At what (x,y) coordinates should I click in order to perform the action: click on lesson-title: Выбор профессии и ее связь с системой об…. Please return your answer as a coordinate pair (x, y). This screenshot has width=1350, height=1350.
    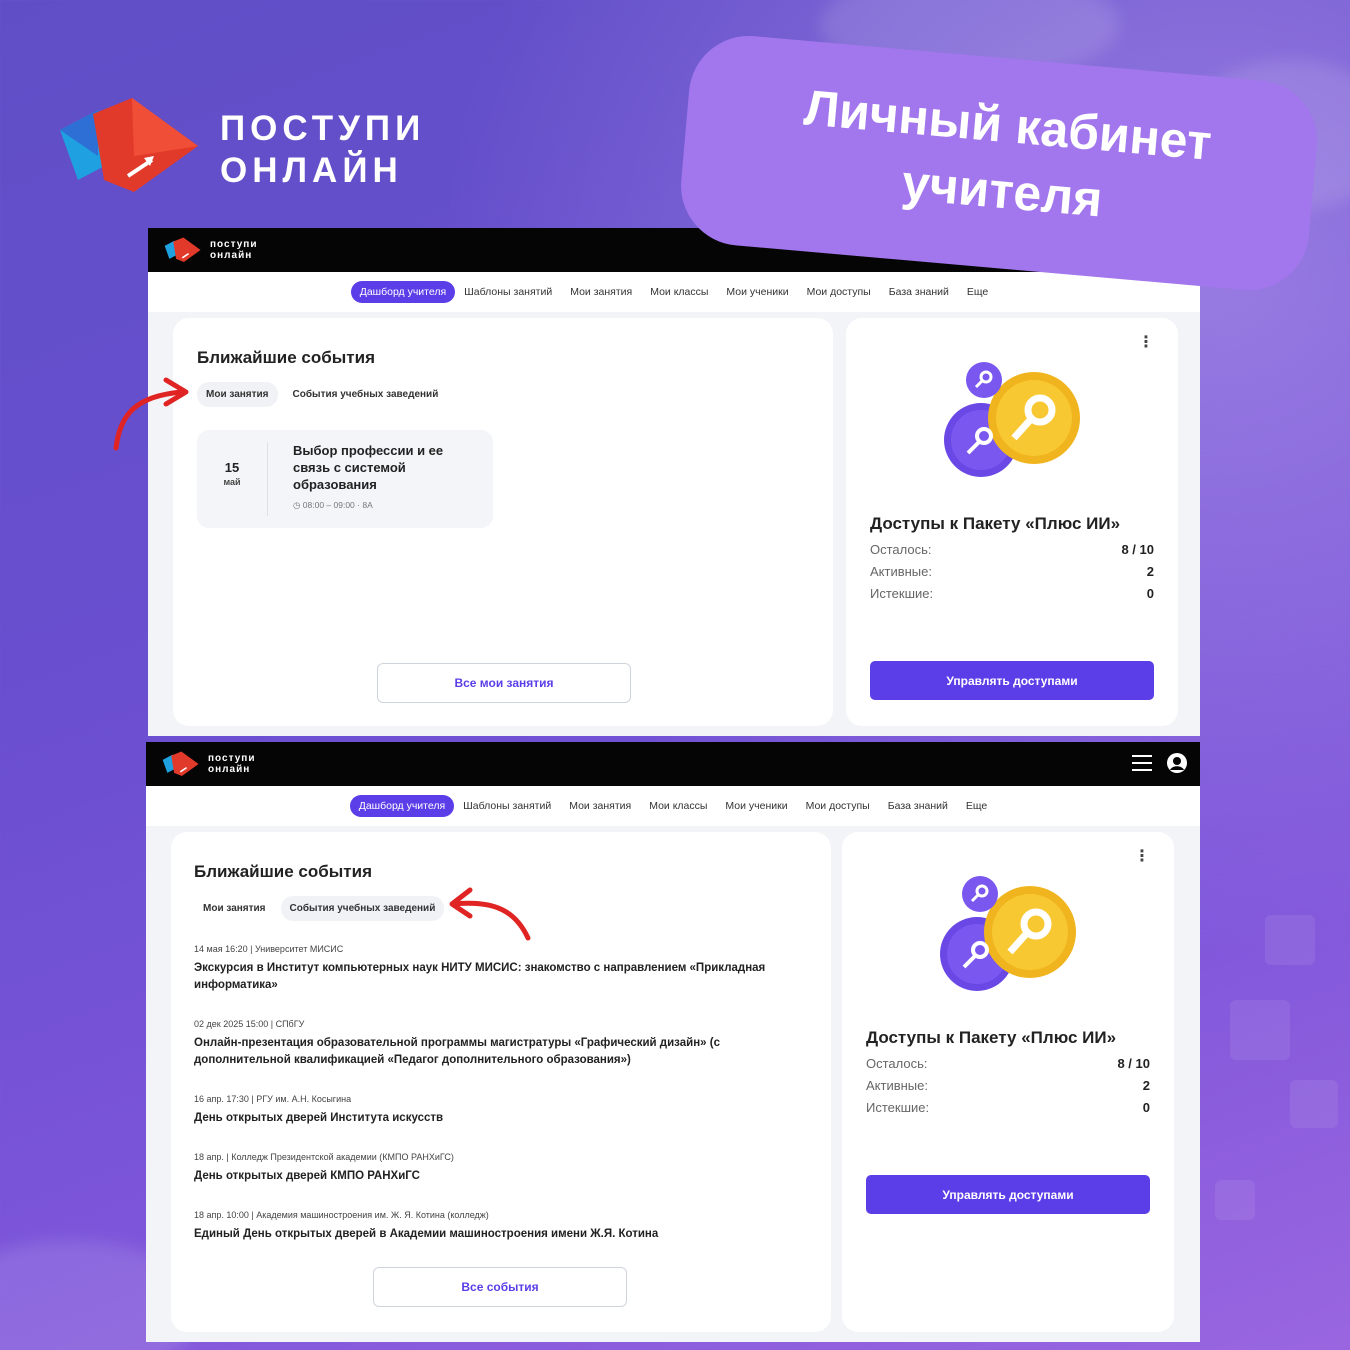
    Looking at the image, I should click on (368, 467).